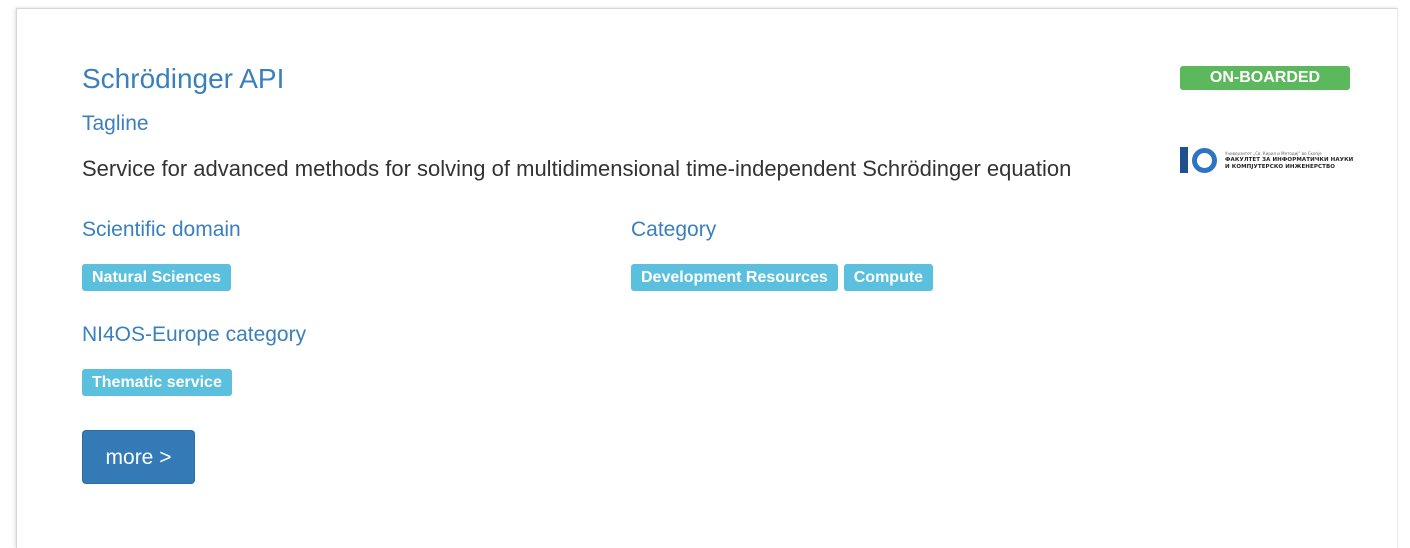 This screenshot has height=548, width=1410. I want to click on tagline-label: Tagline, so click(115, 123).